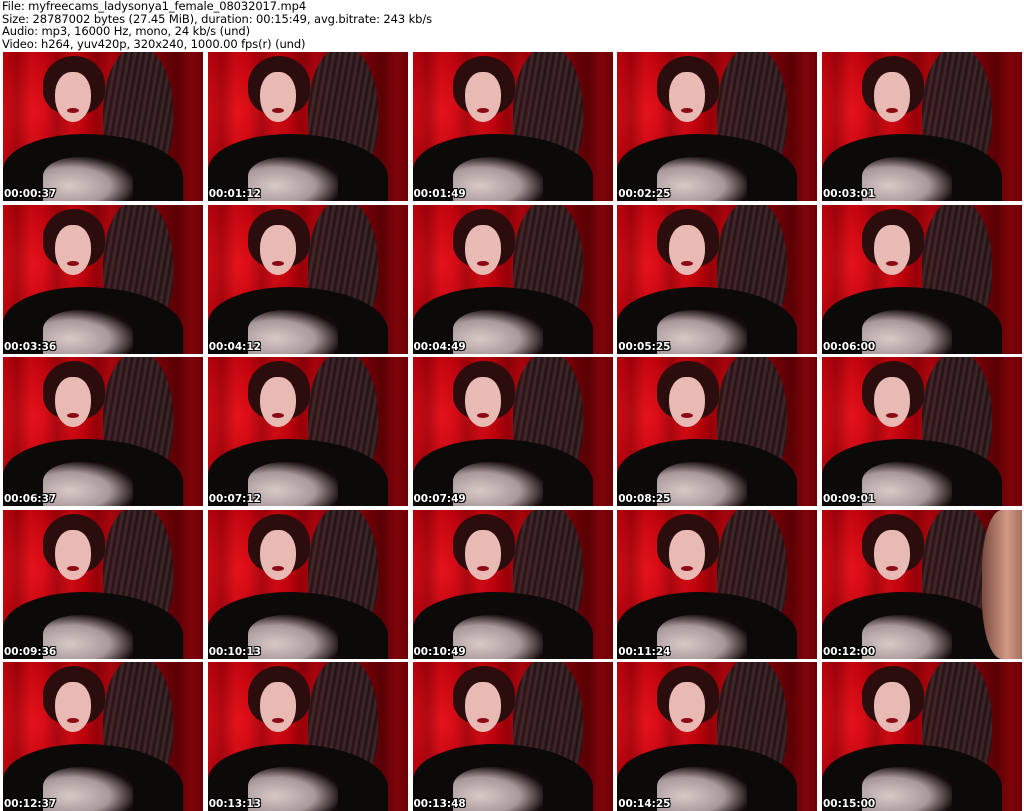  What do you see at coordinates (849, 194) in the screenshot?
I see `thumbnail-timestamp: 00:03:01` at bounding box center [849, 194].